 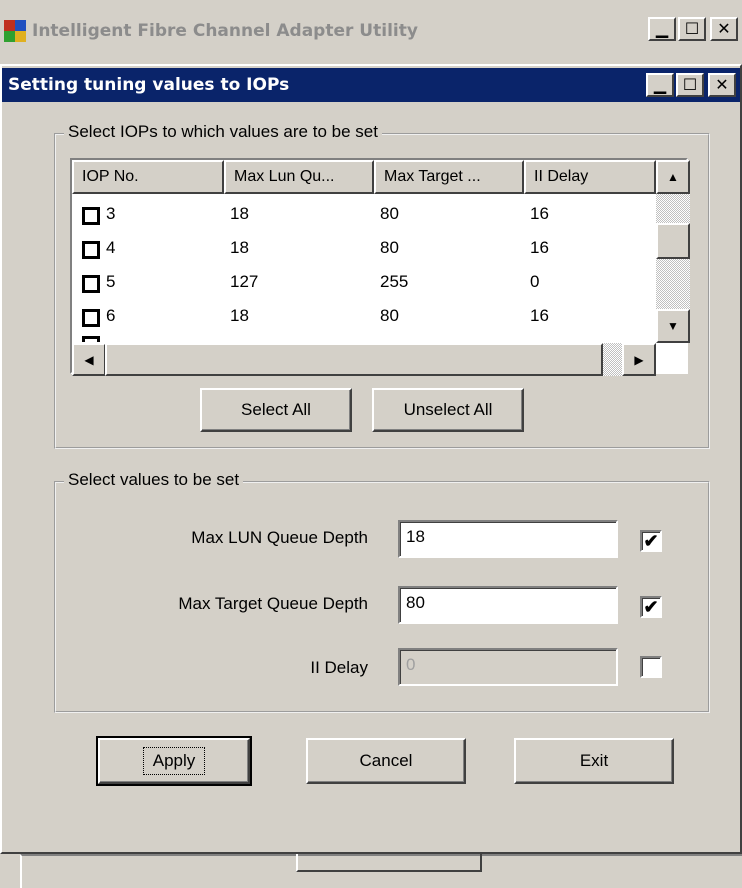 What do you see at coordinates (339, 667) in the screenshot?
I see `ii-delay-label: II Delay` at bounding box center [339, 667].